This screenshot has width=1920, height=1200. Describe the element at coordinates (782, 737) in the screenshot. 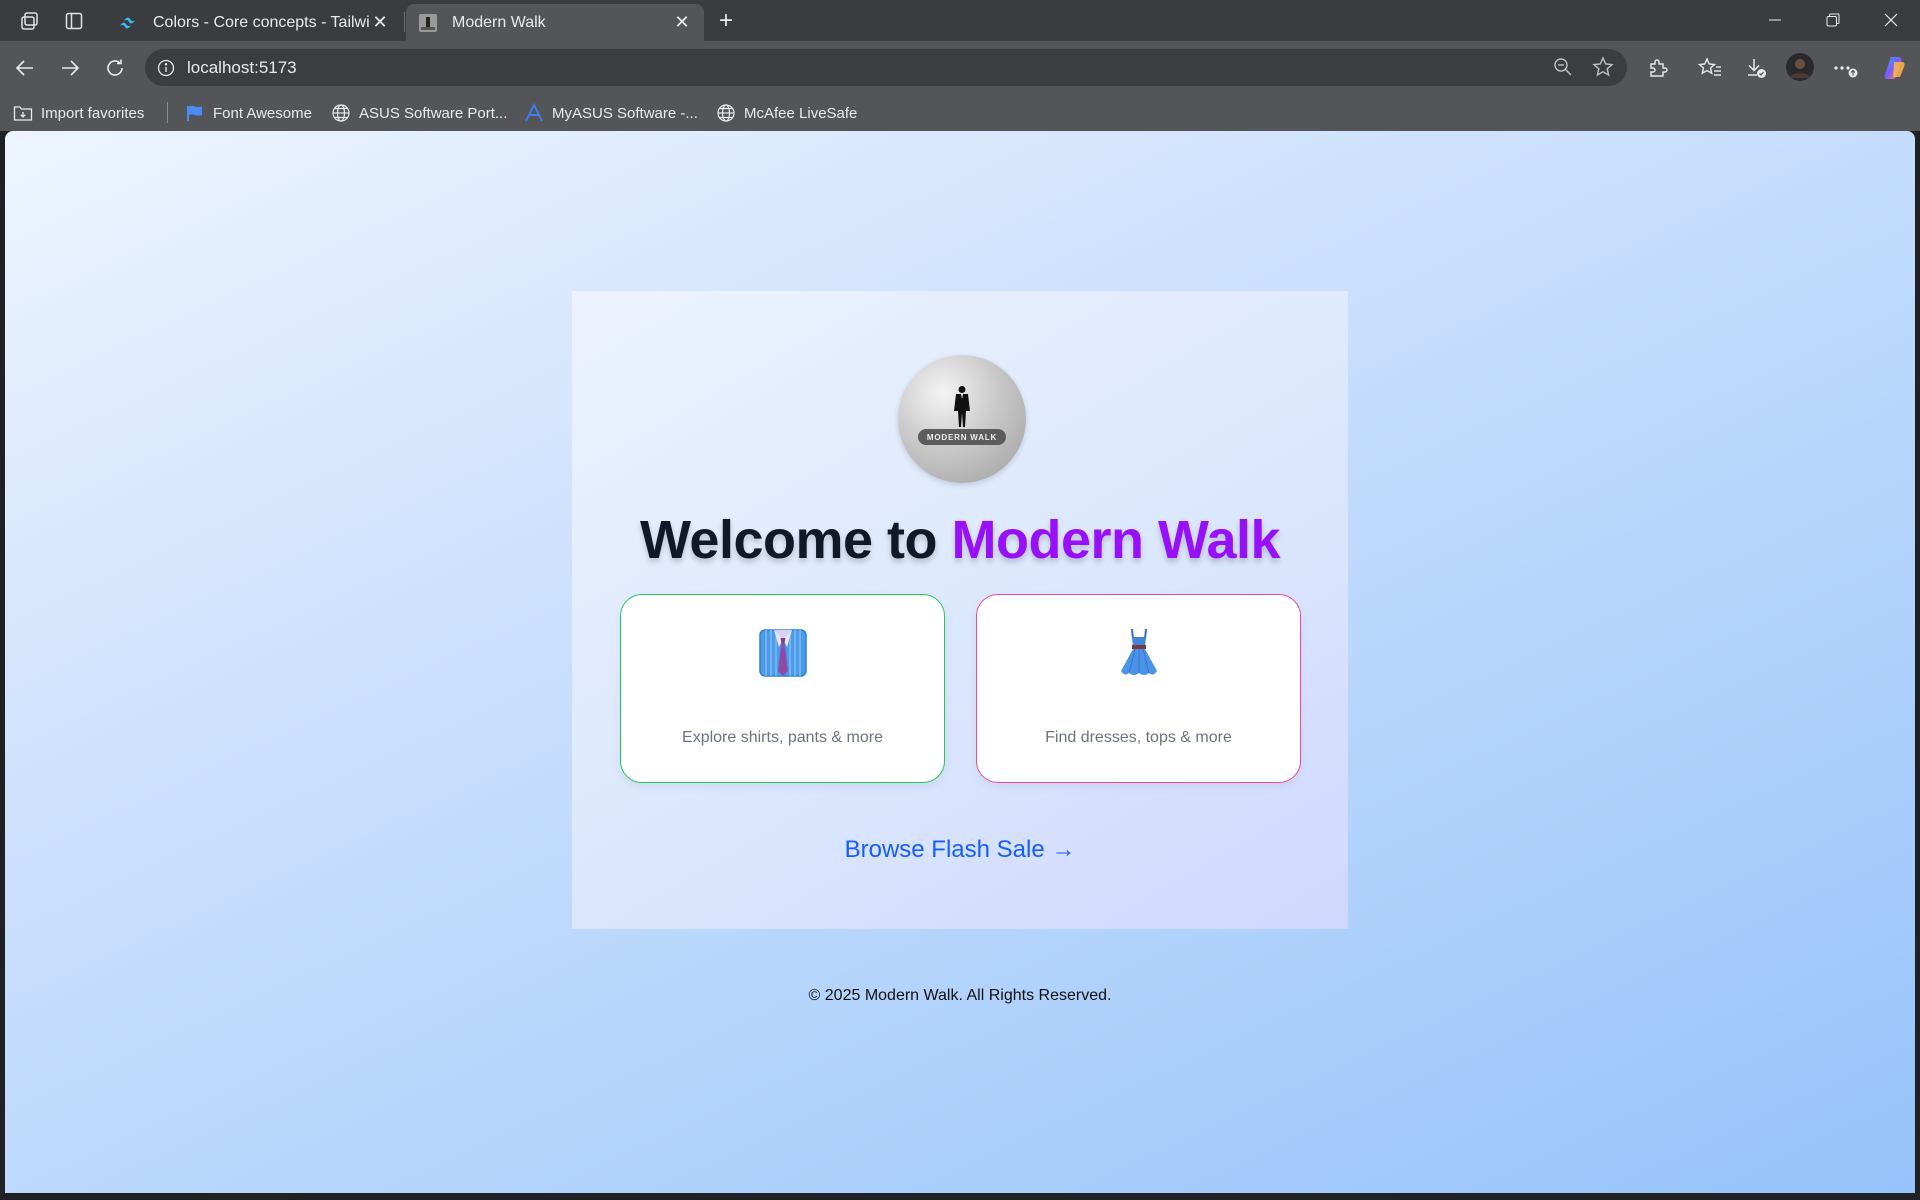

I see `category-description: Explore shirts, pants & more` at that location.